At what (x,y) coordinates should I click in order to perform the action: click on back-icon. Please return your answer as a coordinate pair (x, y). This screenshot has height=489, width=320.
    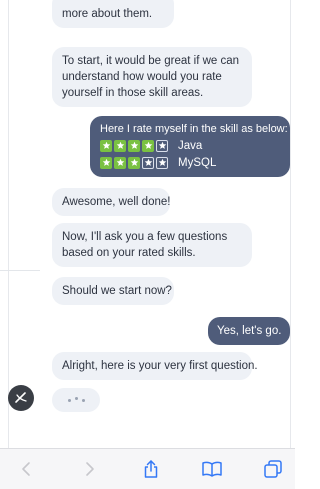
    Looking at the image, I should click on (26, 469).